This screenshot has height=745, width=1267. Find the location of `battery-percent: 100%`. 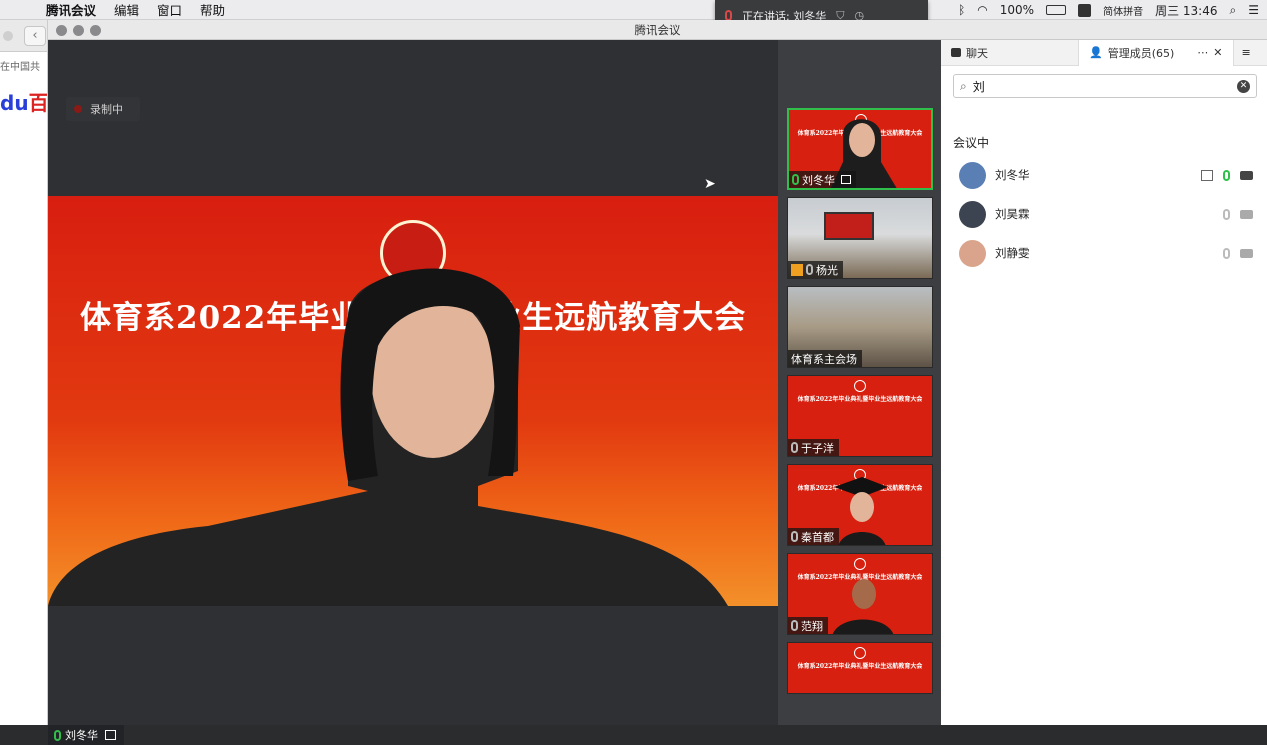

battery-percent: 100% is located at coordinates (1017, 10).